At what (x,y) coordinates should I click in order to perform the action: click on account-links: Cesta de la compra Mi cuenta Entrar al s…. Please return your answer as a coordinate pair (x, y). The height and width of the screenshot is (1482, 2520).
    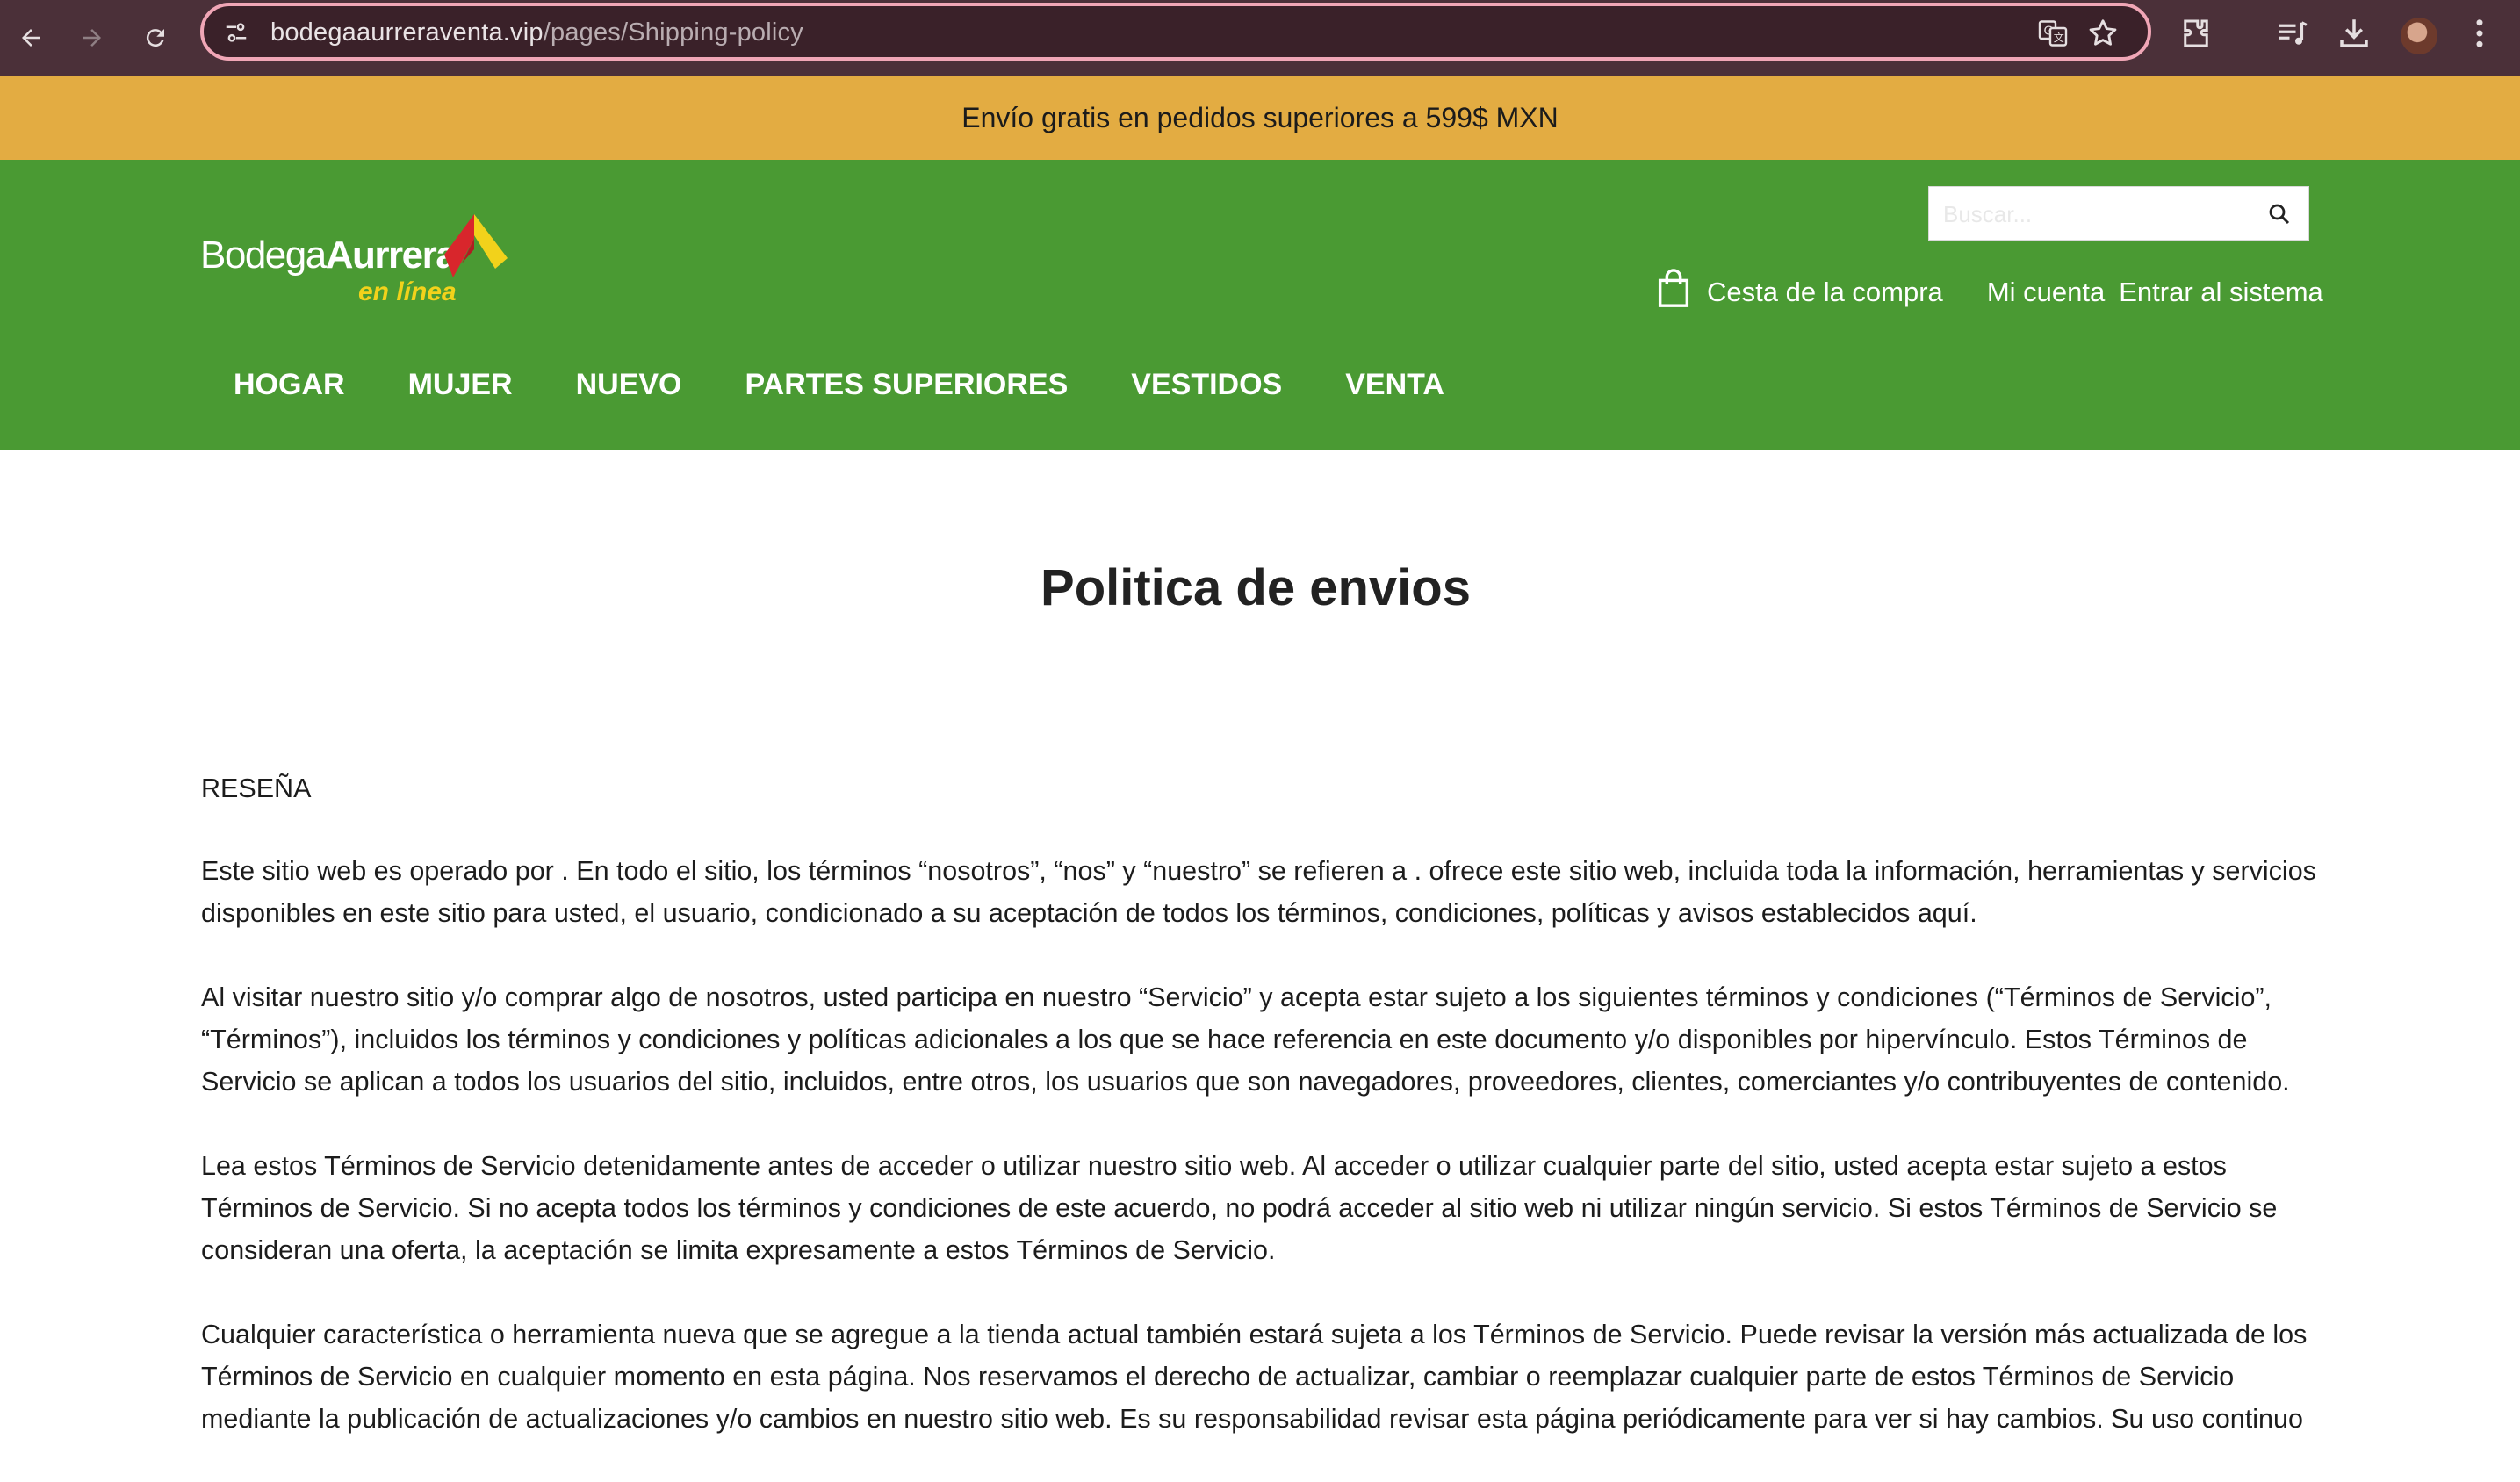
    Looking at the image, I should click on (1989, 292).